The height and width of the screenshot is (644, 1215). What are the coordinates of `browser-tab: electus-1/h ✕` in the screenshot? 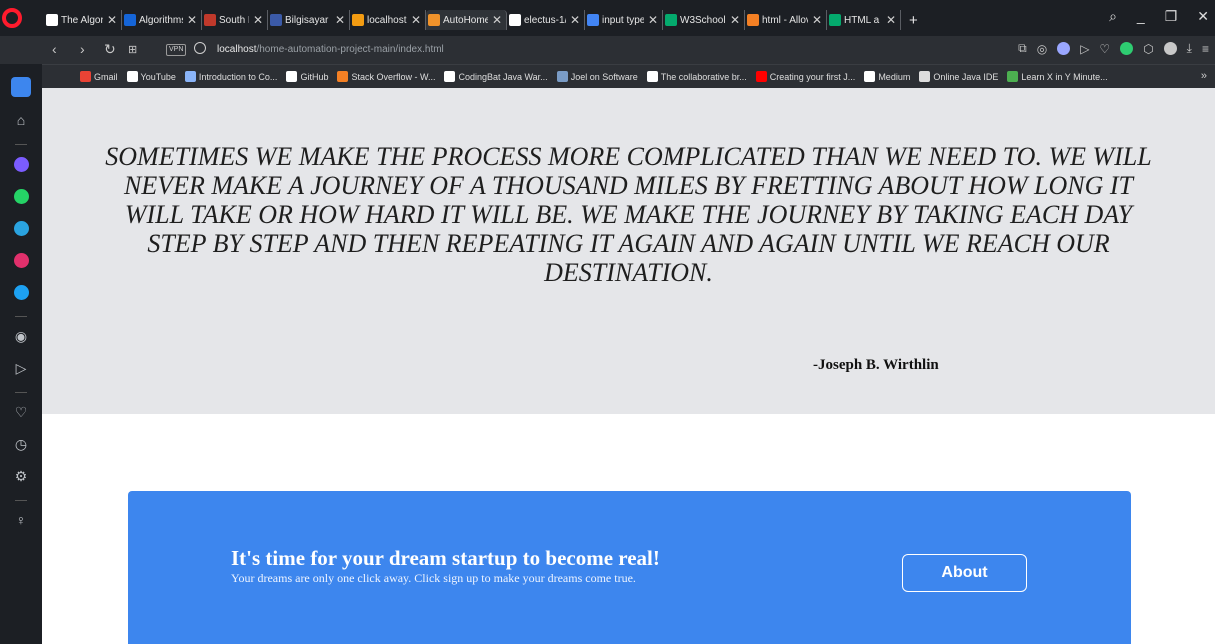 It's located at (546, 20).